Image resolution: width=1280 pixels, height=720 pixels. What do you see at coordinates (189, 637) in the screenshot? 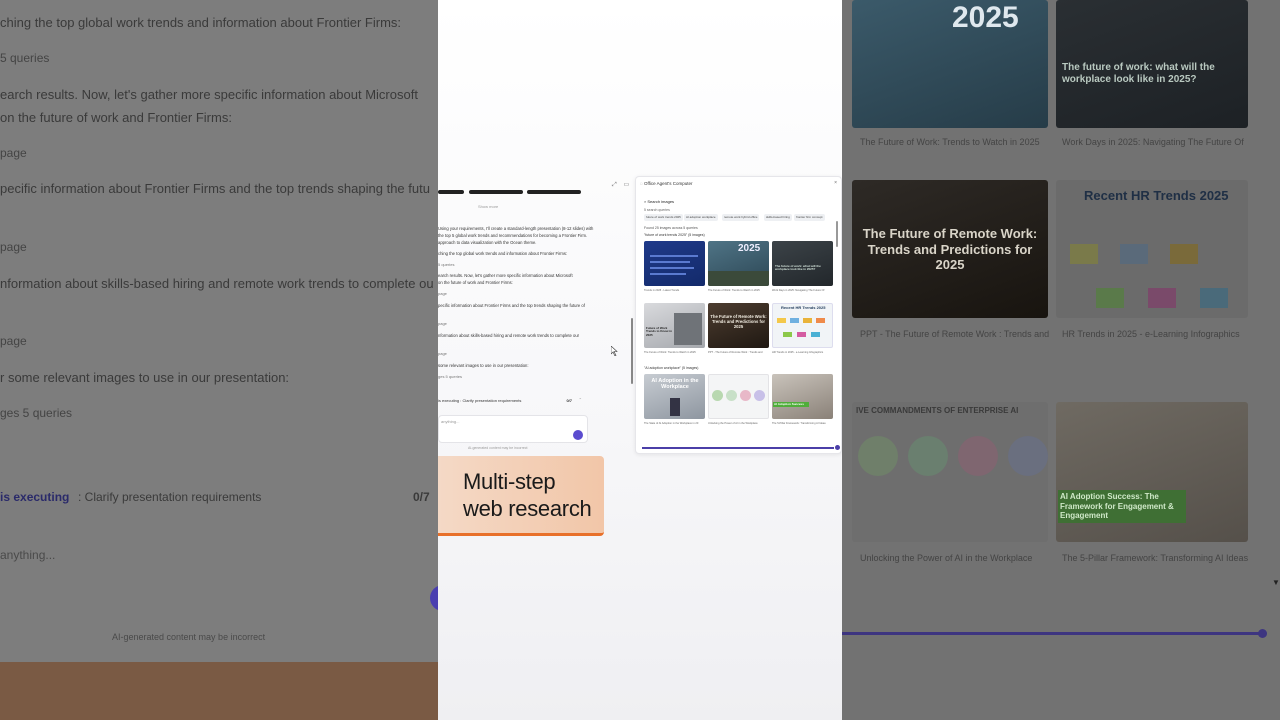
I see `bg-disclaimer: AI-generated content may be incorrect` at bounding box center [189, 637].